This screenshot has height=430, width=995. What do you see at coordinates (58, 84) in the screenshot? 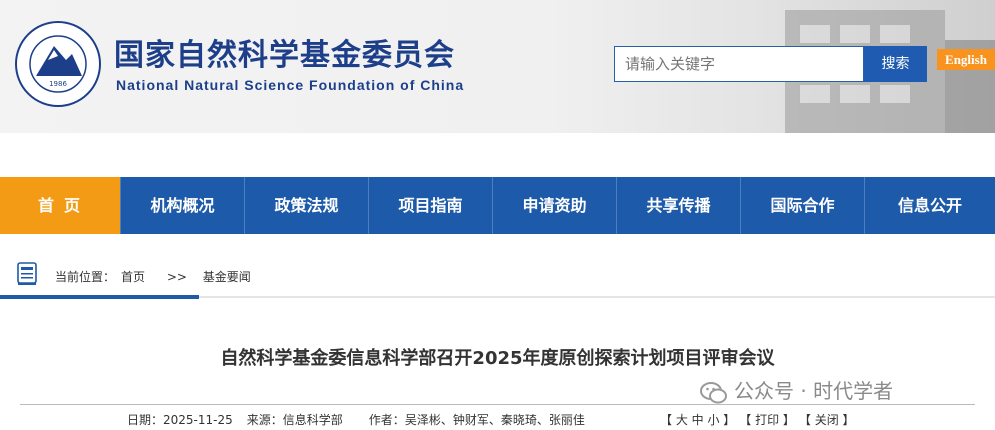
I see `logo-year: 1986` at bounding box center [58, 84].